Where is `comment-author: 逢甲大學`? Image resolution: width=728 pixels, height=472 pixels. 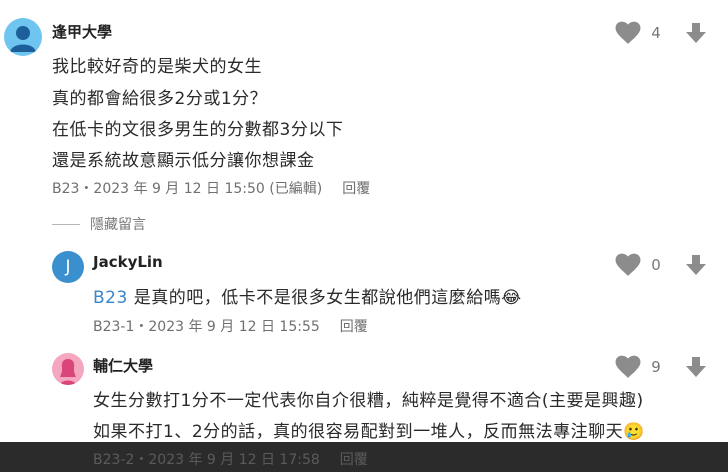
comment-author: 逢甲大學 is located at coordinates (82, 31).